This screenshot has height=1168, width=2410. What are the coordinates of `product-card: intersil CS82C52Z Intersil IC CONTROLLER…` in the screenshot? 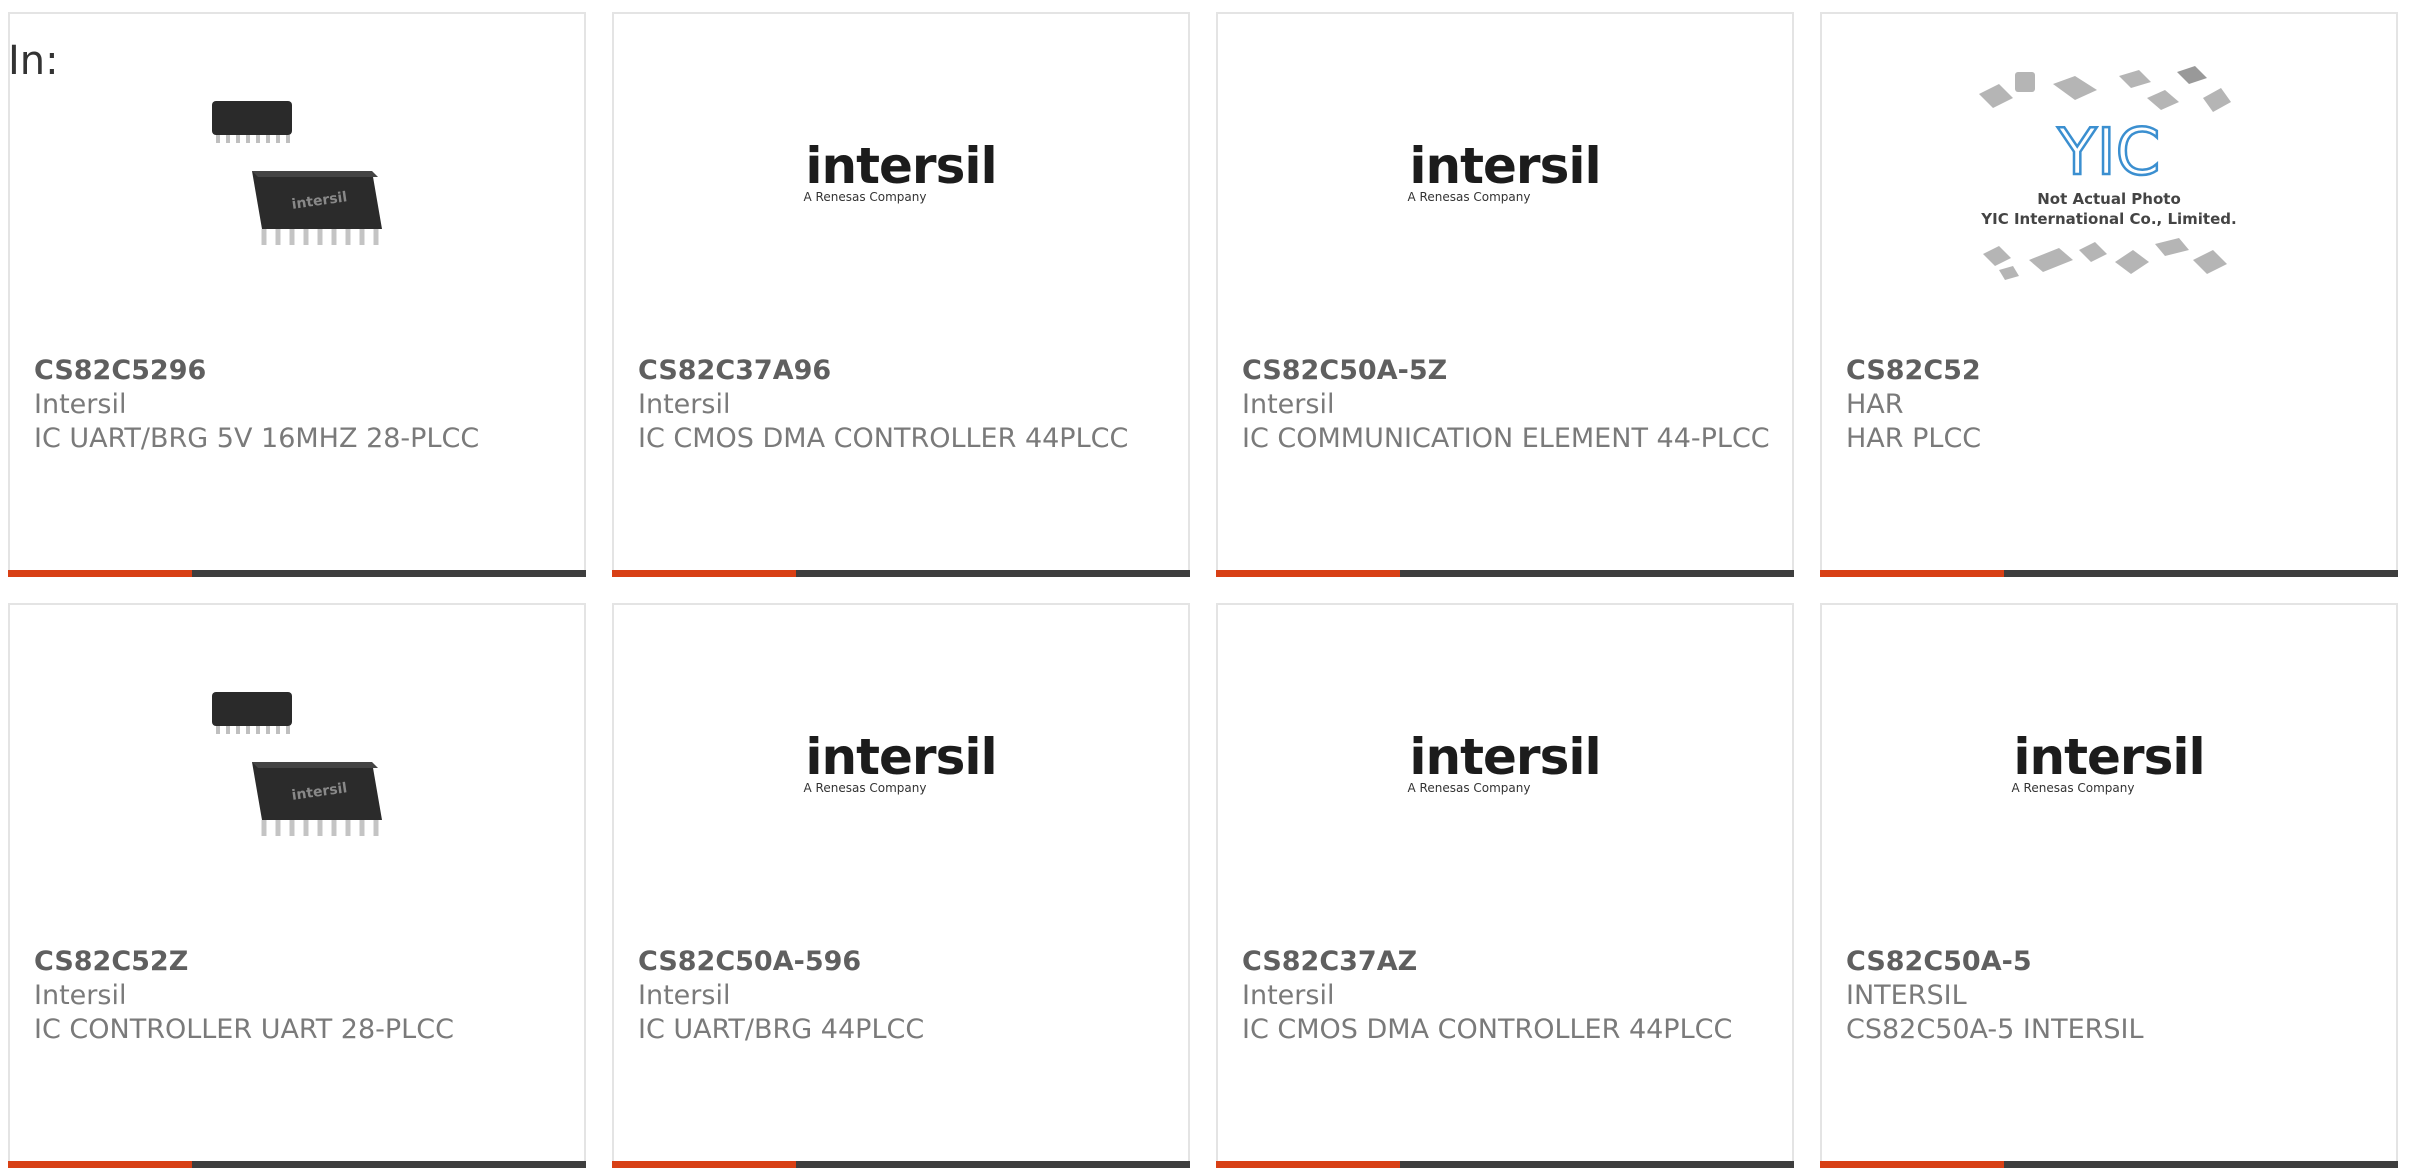 It's located at (297, 885).